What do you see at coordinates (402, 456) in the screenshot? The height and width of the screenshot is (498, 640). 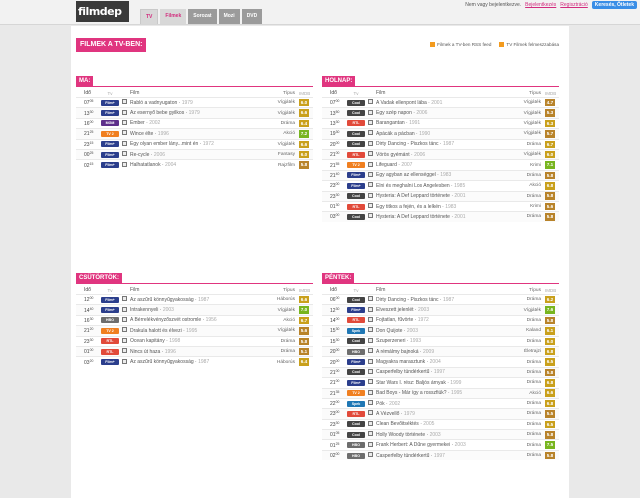 I see `program-title: Casperfelby tündérkertű` at bounding box center [402, 456].